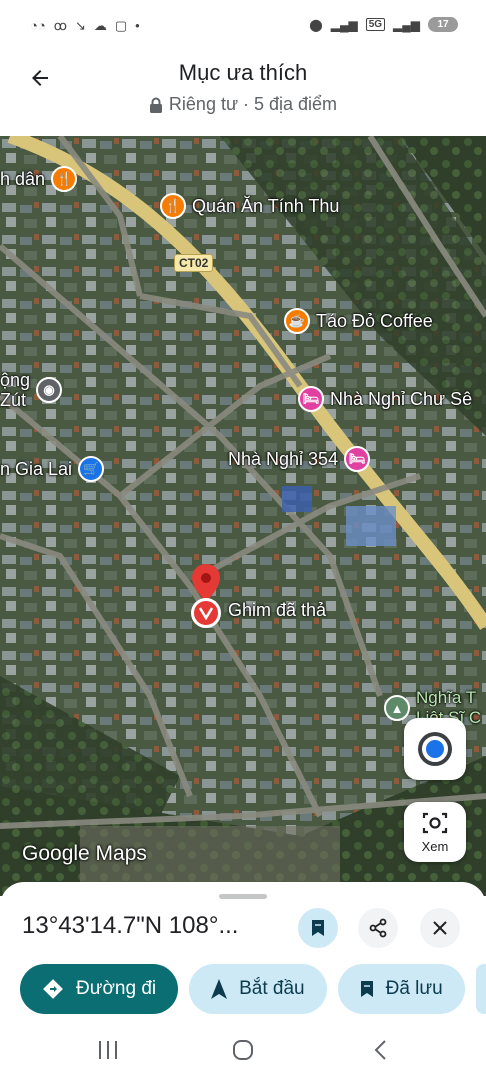 Image resolution: width=486 pixels, height=1080 pixels. I want to click on place-label: ộng Zút, so click(15, 390).